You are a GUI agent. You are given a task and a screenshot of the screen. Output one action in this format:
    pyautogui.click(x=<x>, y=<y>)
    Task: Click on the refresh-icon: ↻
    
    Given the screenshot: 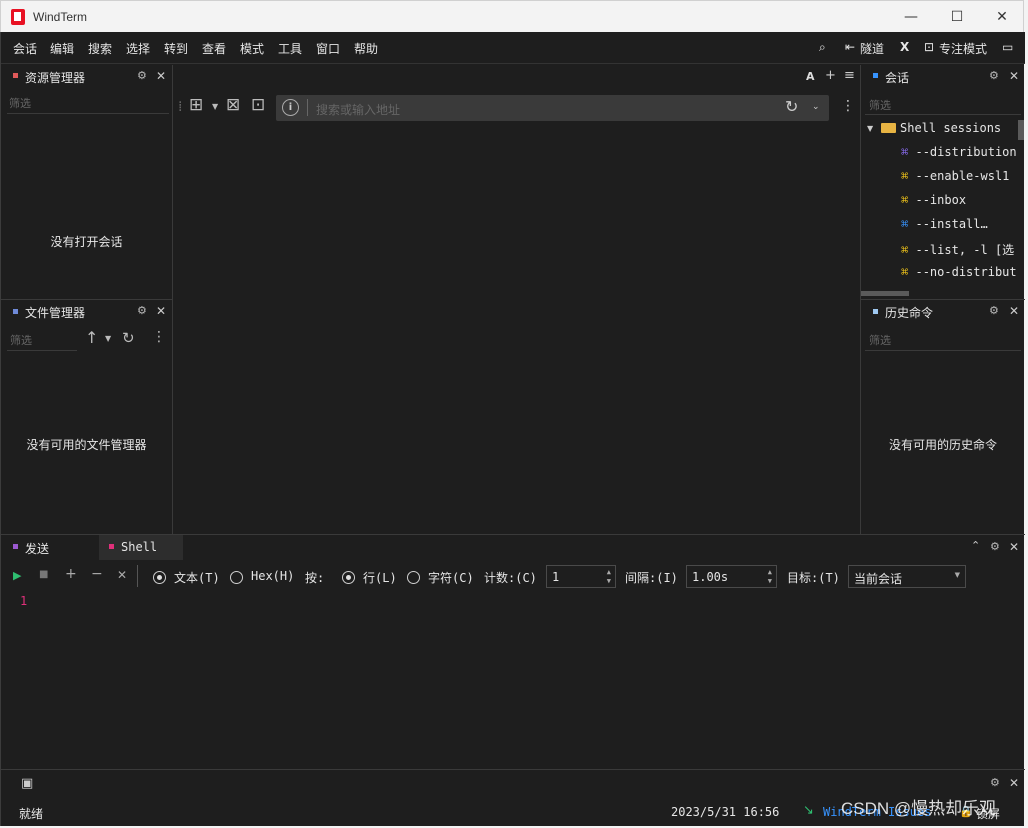 What is the action you would take?
    pyautogui.click(x=128, y=338)
    